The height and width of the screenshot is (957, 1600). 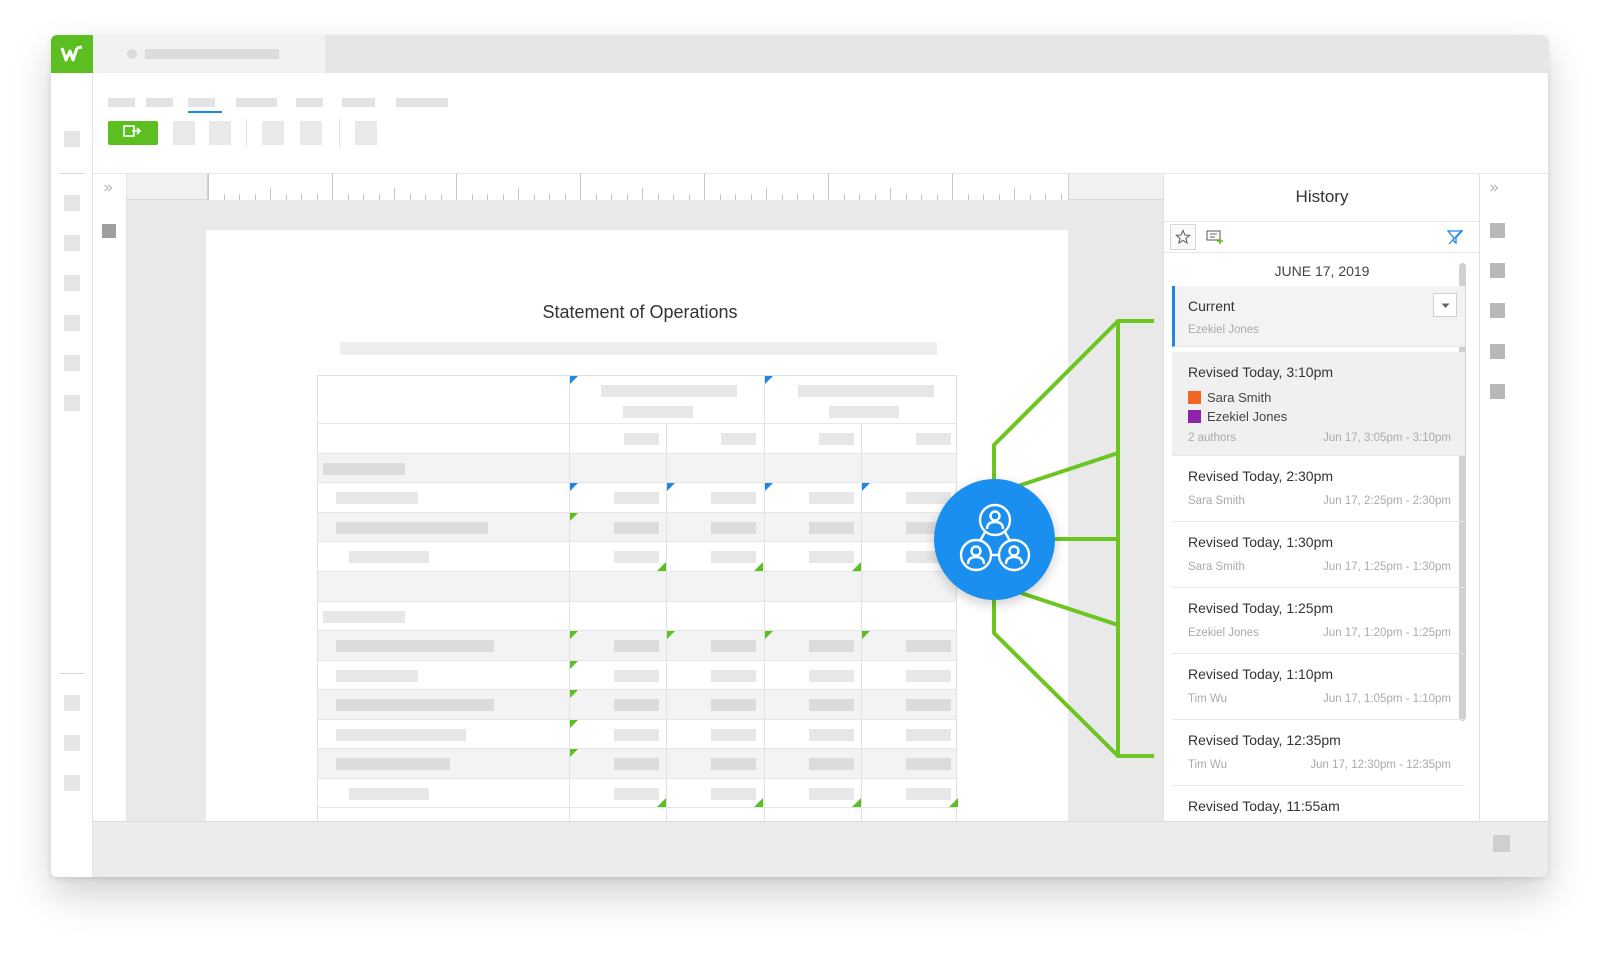 What do you see at coordinates (1239, 397) in the screenshot?
I see `revision-author-name: Sara Smith` at bounding box center [1239, 397].